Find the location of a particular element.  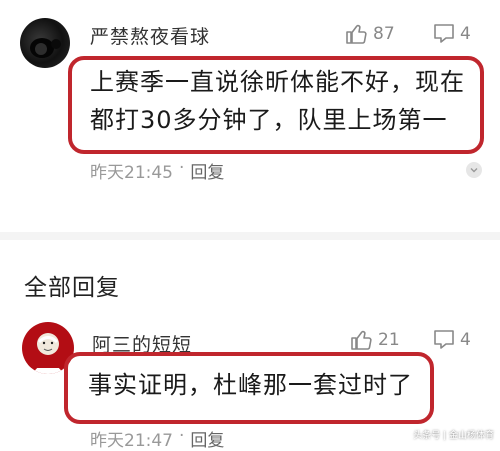

comment-username: 严禁熬夜看球 is located at coordinates (150, 35).